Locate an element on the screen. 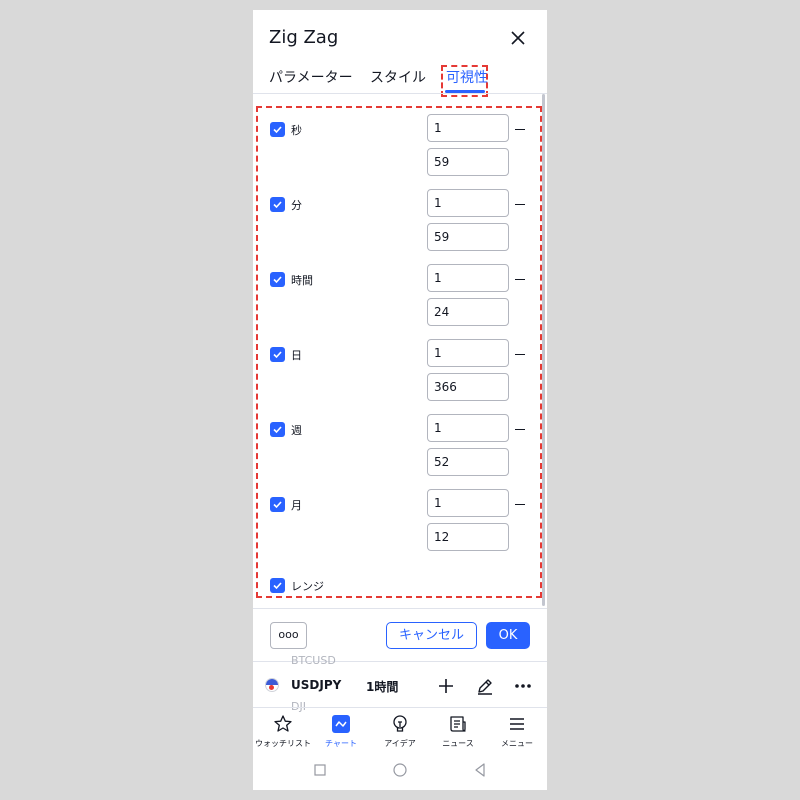 The width and height of the screenshot is (800, 800). visibility-row-hours: 時間 1 24 is located at coordinates (400, 296).